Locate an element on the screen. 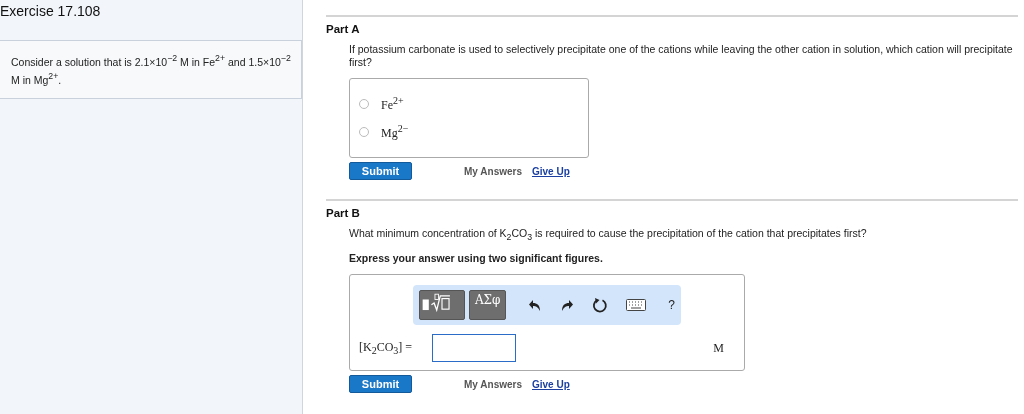 This screenshot has height=414, width=1024. exercise-title: Exercise 17.108 is located at coordinates (51, 11).